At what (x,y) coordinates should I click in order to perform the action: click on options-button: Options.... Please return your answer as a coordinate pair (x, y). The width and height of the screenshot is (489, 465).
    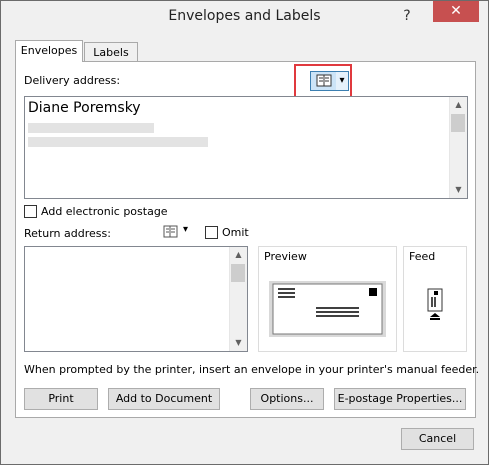
    Looking at the image, I should click on (287, 399).